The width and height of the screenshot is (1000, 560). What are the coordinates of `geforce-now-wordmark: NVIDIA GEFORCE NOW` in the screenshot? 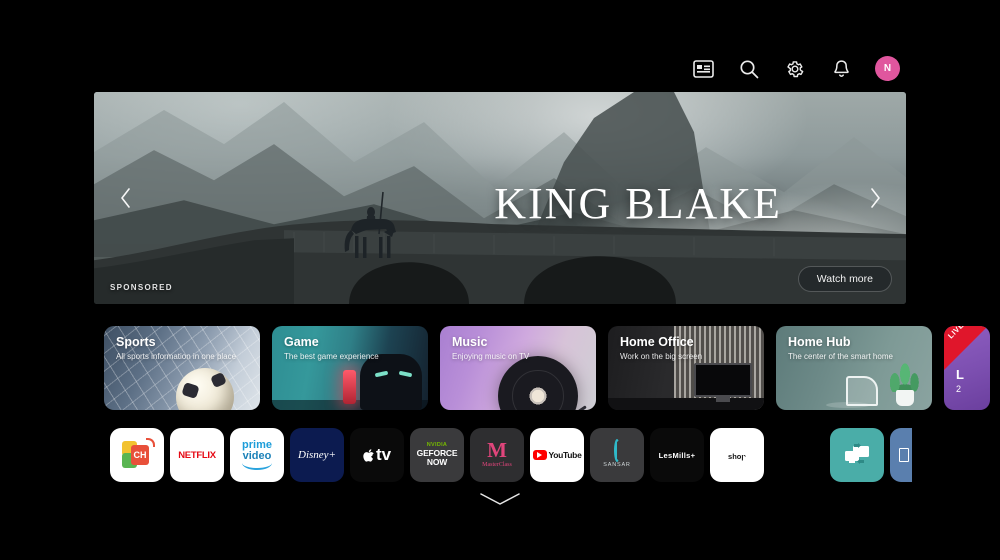 It's located at (437, 454).